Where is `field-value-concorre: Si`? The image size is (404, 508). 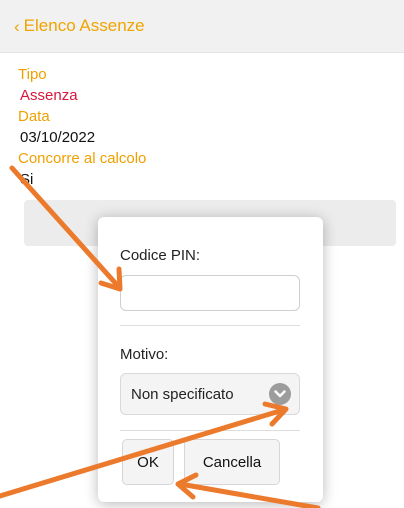
field-value-concorre: Si is located at coordinates (27, 179).